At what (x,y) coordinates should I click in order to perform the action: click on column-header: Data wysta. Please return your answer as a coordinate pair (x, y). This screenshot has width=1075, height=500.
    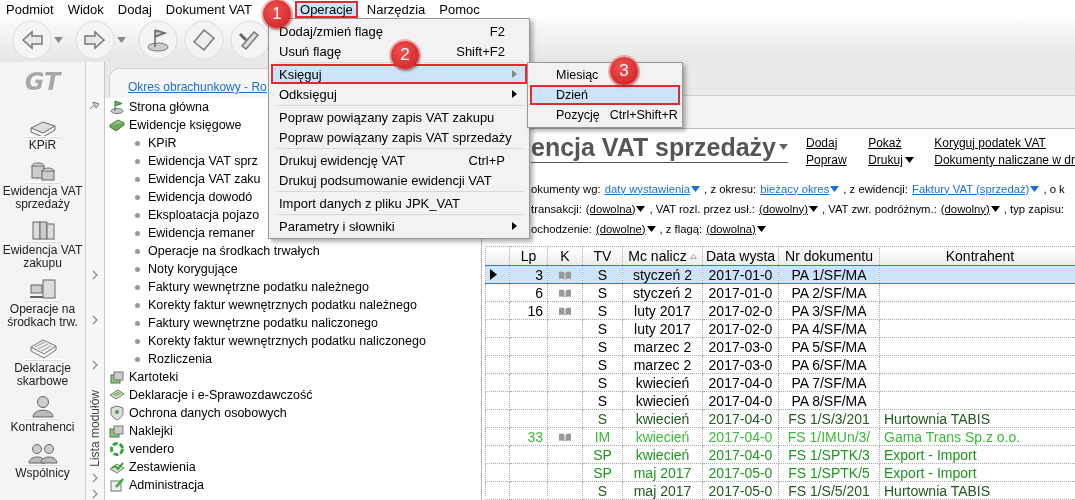
    Looking at the image, I should click on (740, 256).